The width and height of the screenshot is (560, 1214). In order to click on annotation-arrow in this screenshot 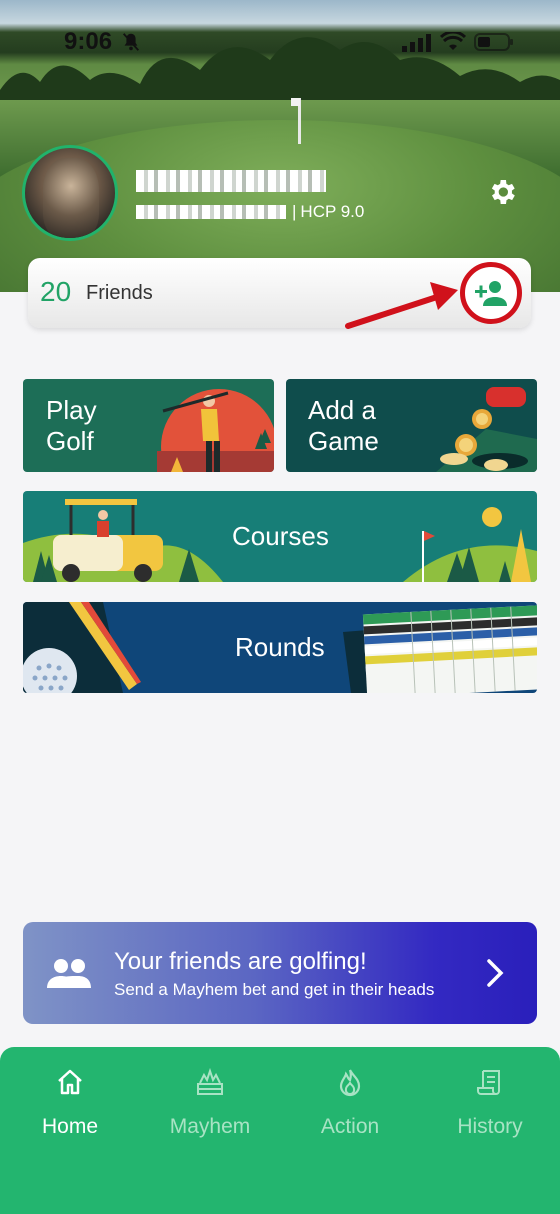, I will do `click(401, 305)`.